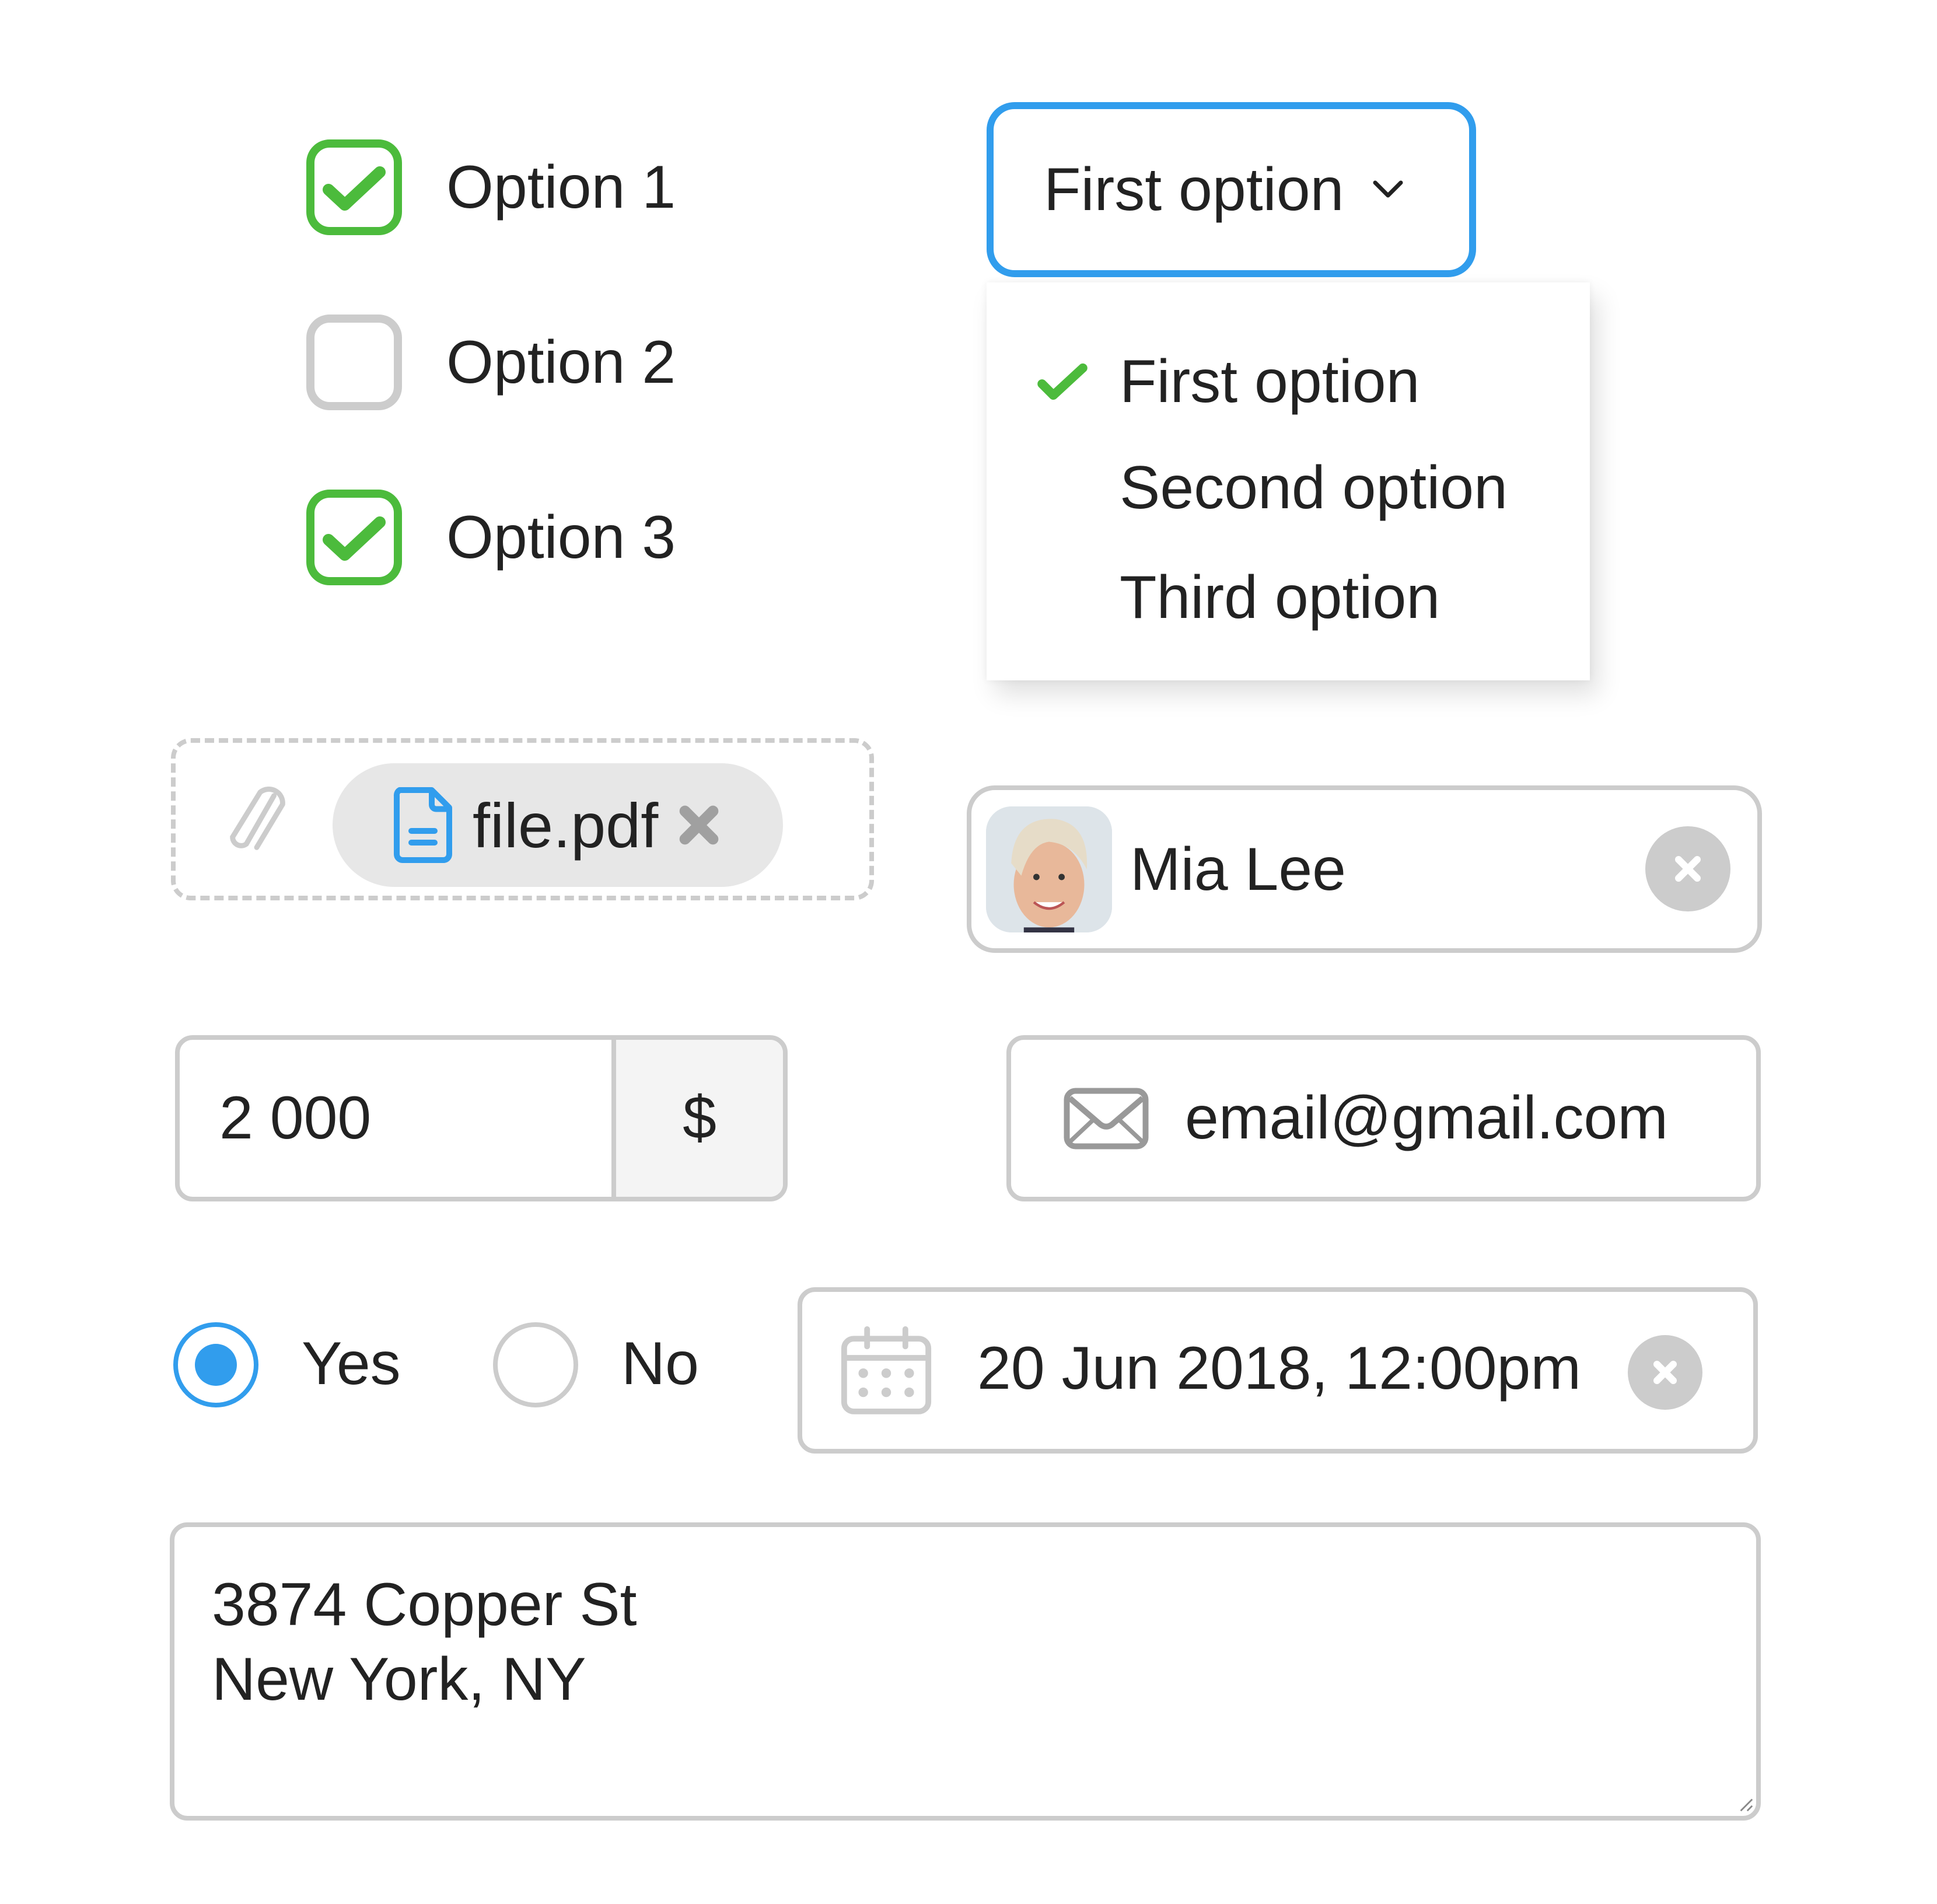  Describe the element at coordinates (660, 1364) in the screenshot. I see `radio-label-no: No` at that location.